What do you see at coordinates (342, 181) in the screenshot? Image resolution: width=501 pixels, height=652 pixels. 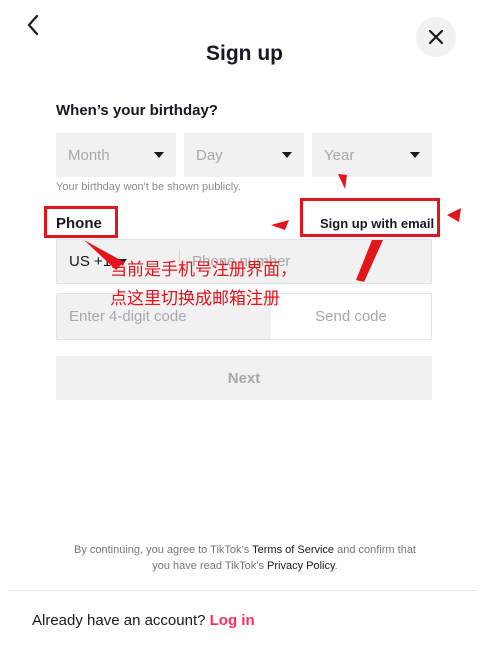 I see `arrow-down-icon` at bounding box center [342, 181].